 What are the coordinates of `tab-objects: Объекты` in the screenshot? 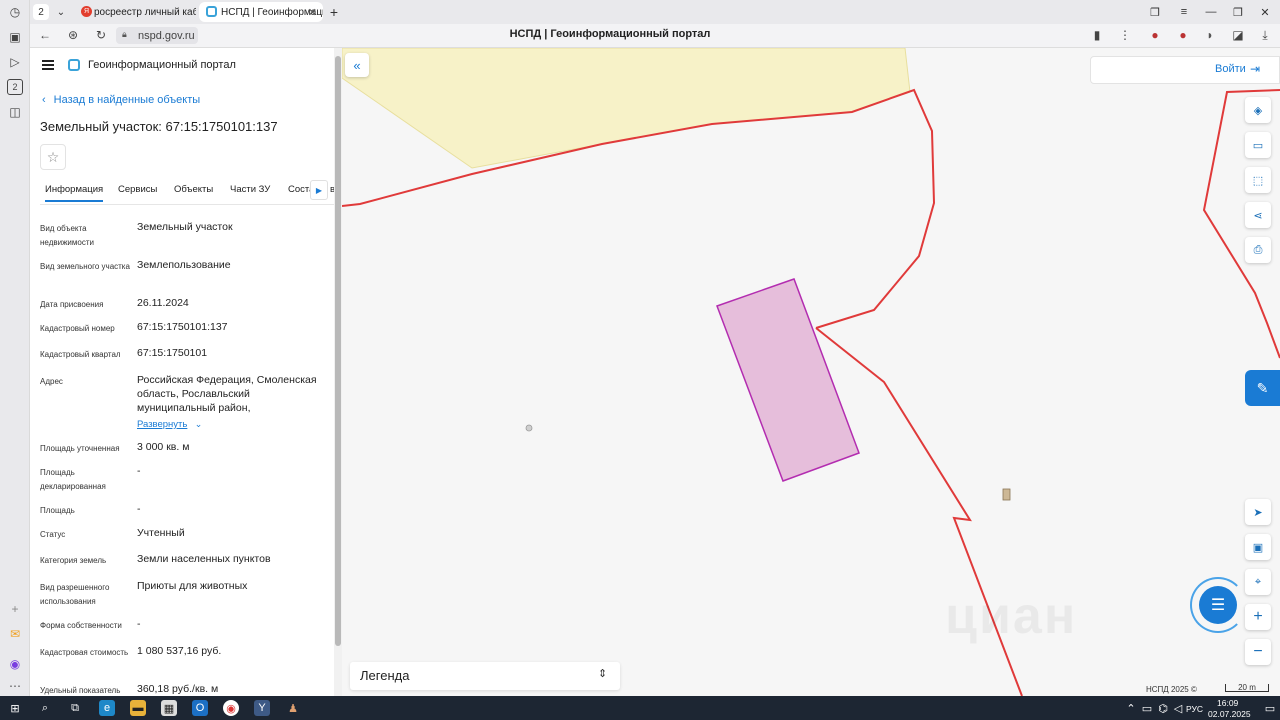 It's located at (193, 189).